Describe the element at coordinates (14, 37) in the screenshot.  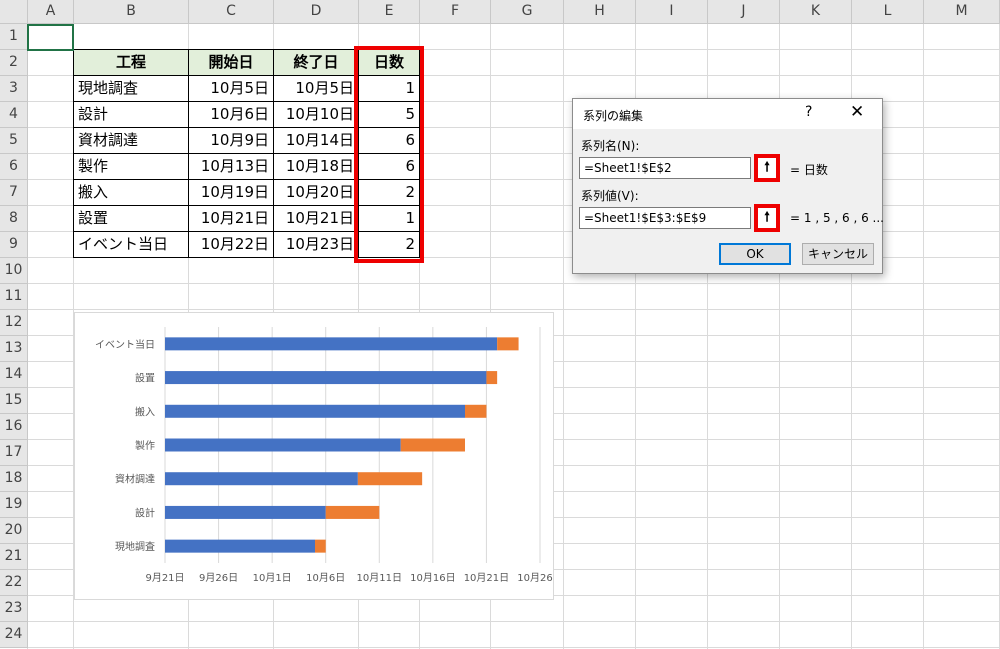
I see `row-header: 1` at that location.